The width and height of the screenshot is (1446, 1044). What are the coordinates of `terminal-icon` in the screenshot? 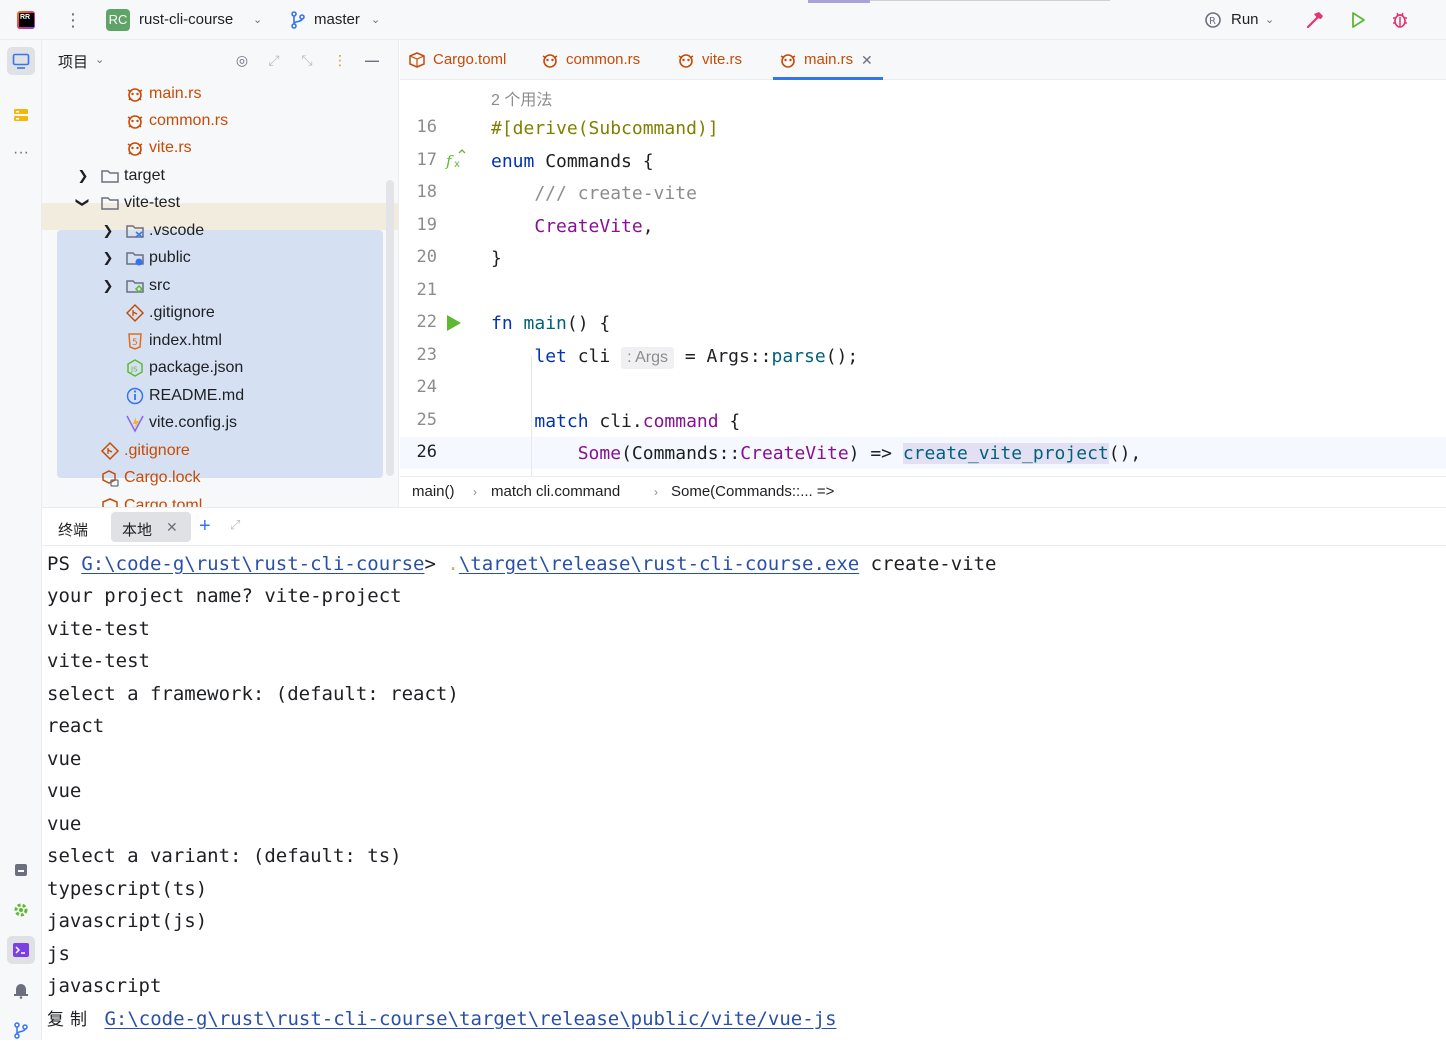 It's located at (21, 950).